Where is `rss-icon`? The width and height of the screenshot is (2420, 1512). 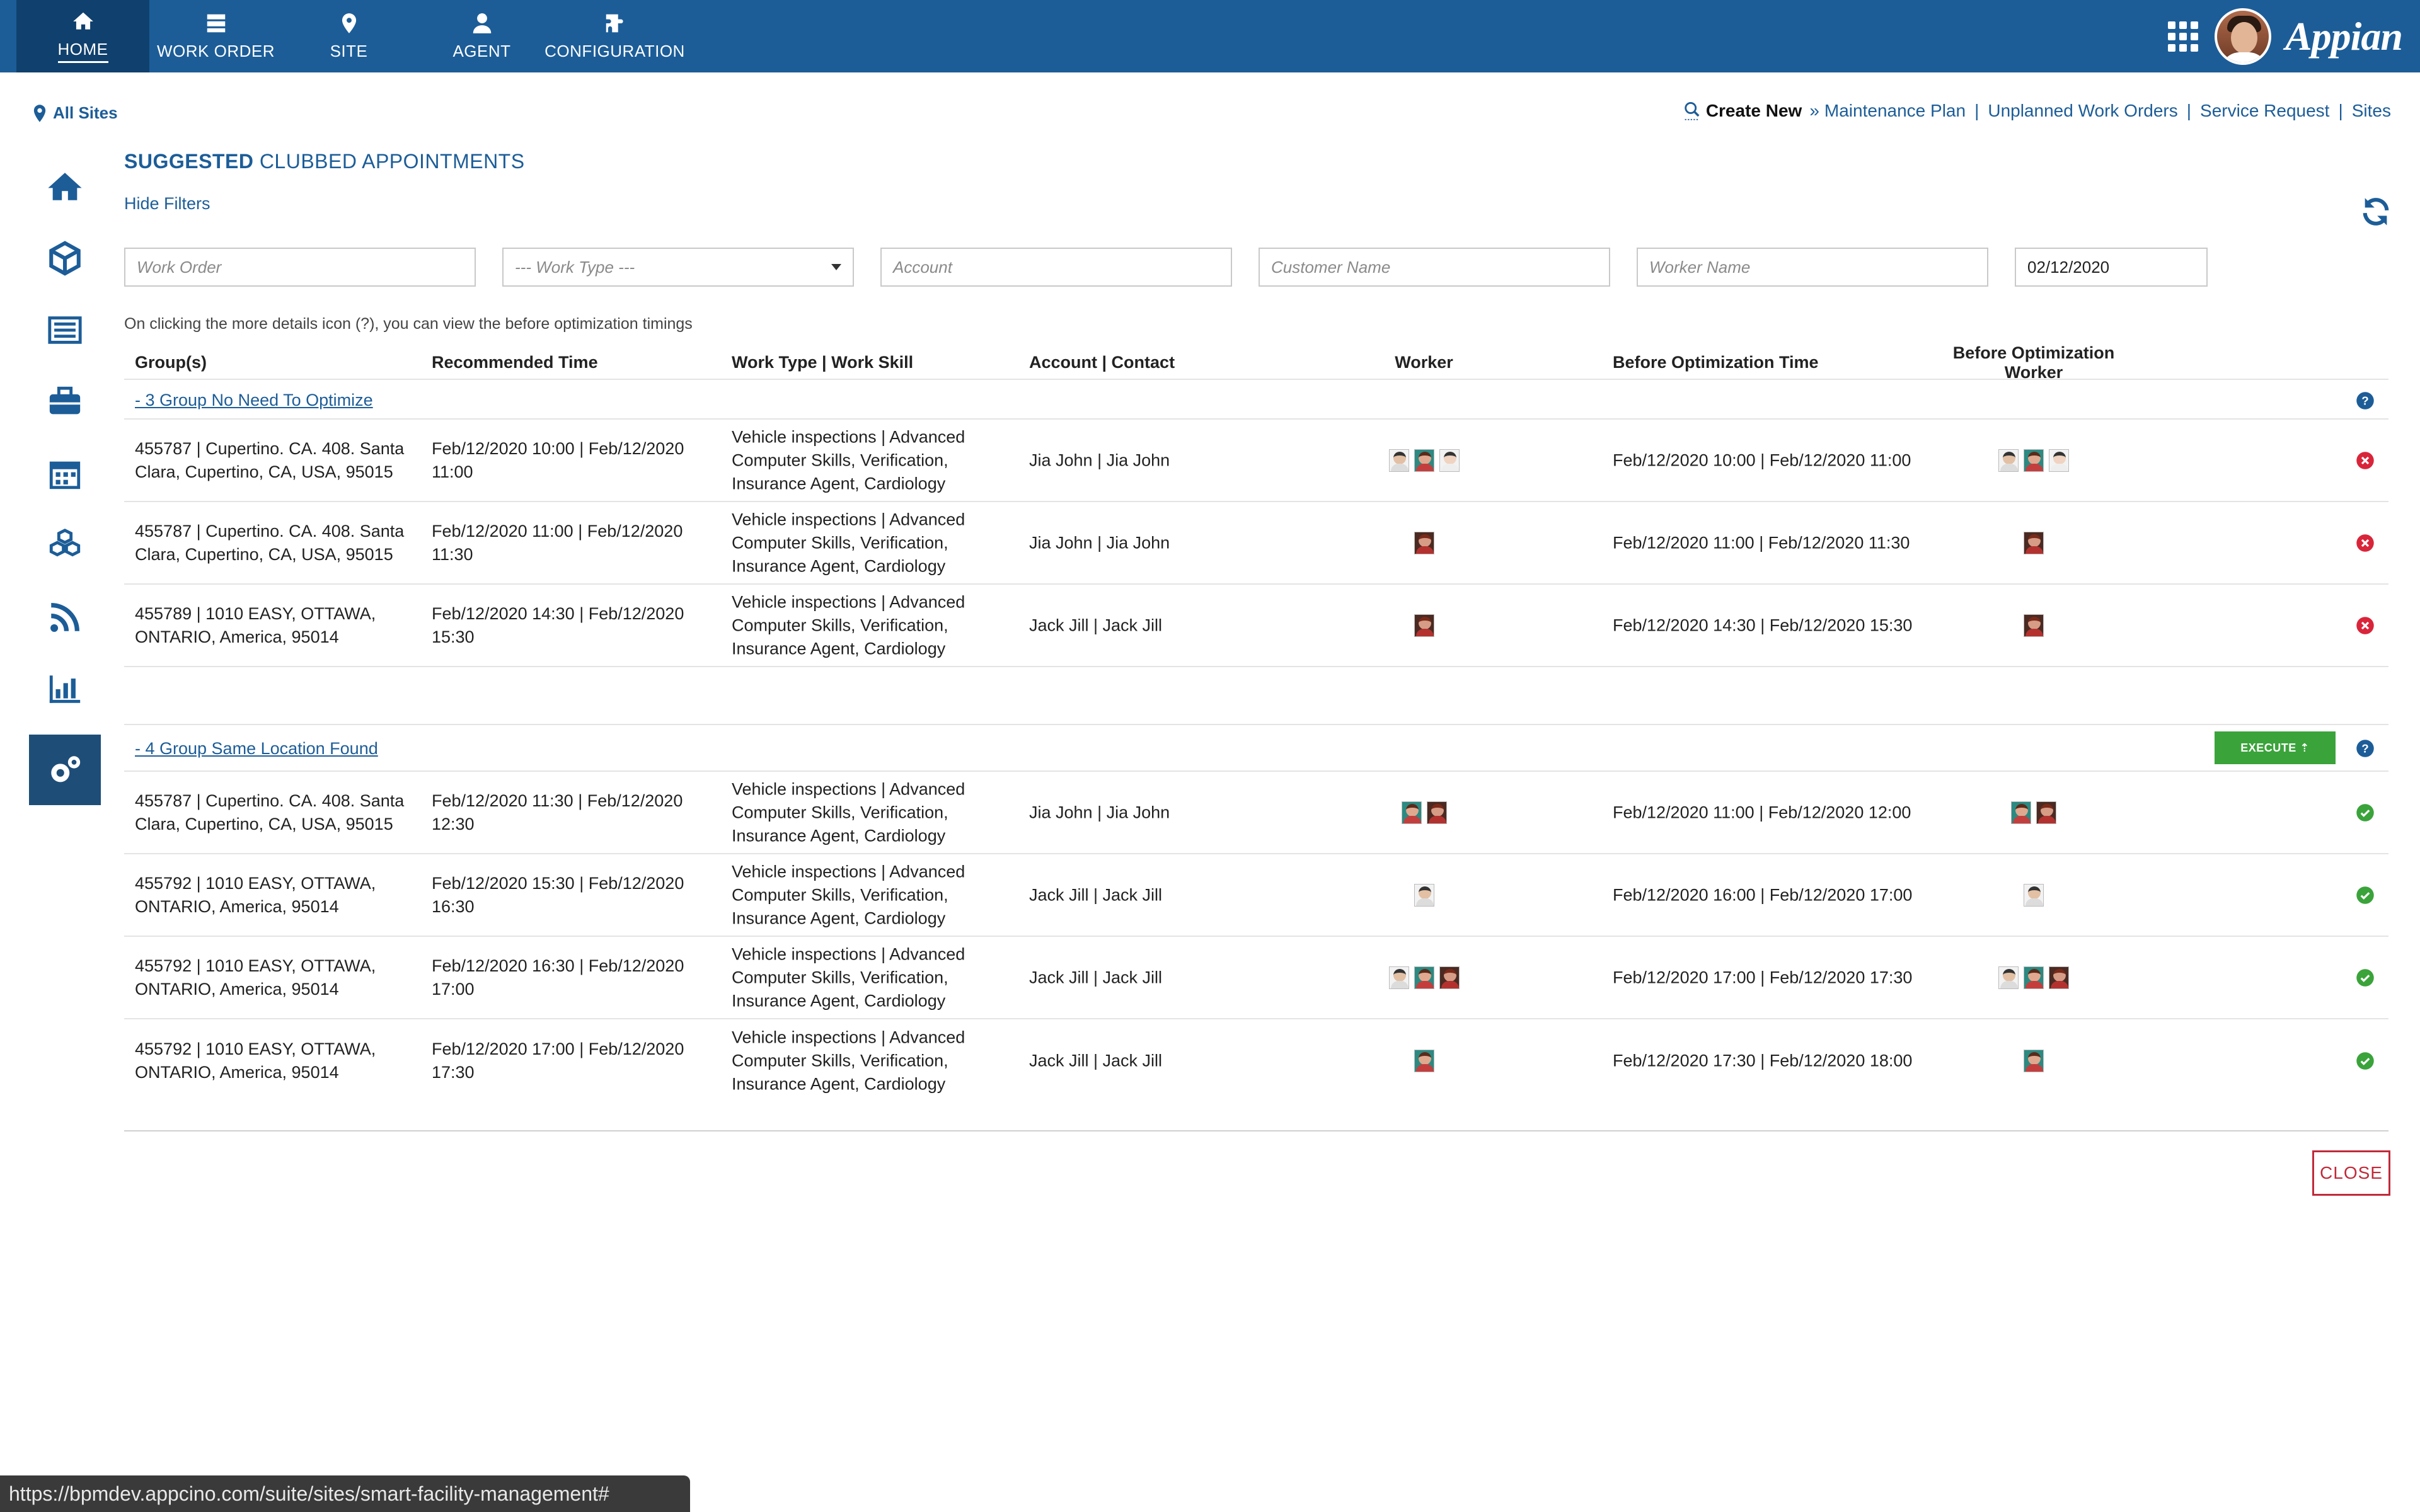 rss-icon is located at coordinates (65, 617).